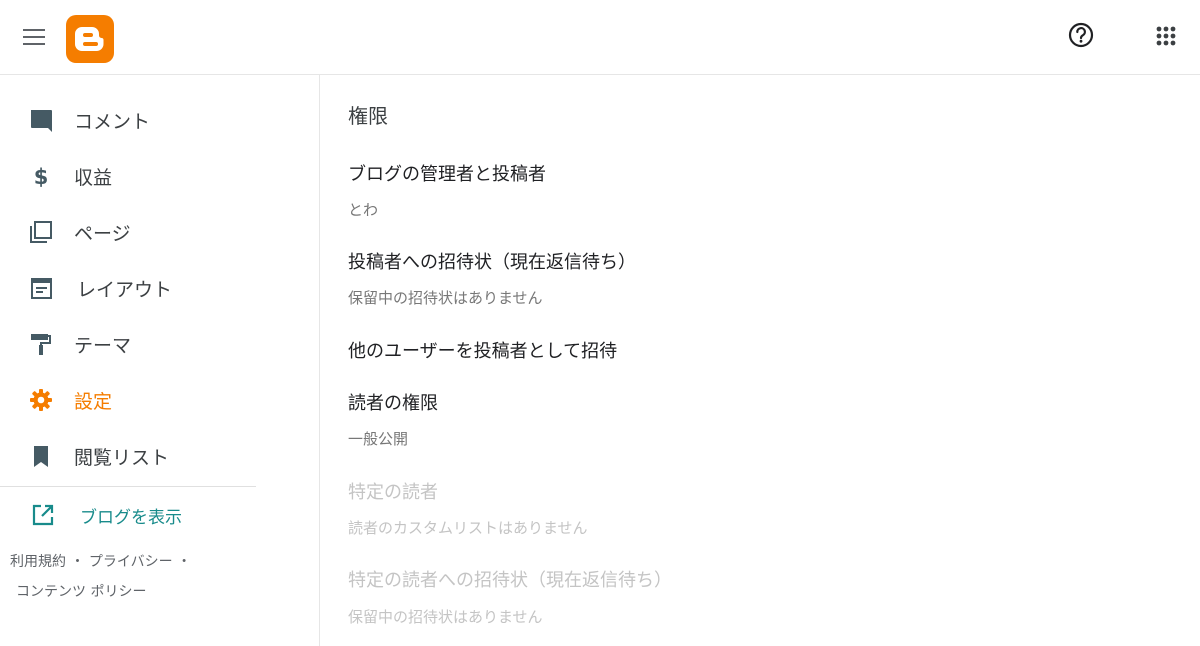 The width and height of the screenshot is (1200, 646). Describe the element at coordinates (131, 562) in the screenshot. I see `privacy-link: プライバシー` at that location.